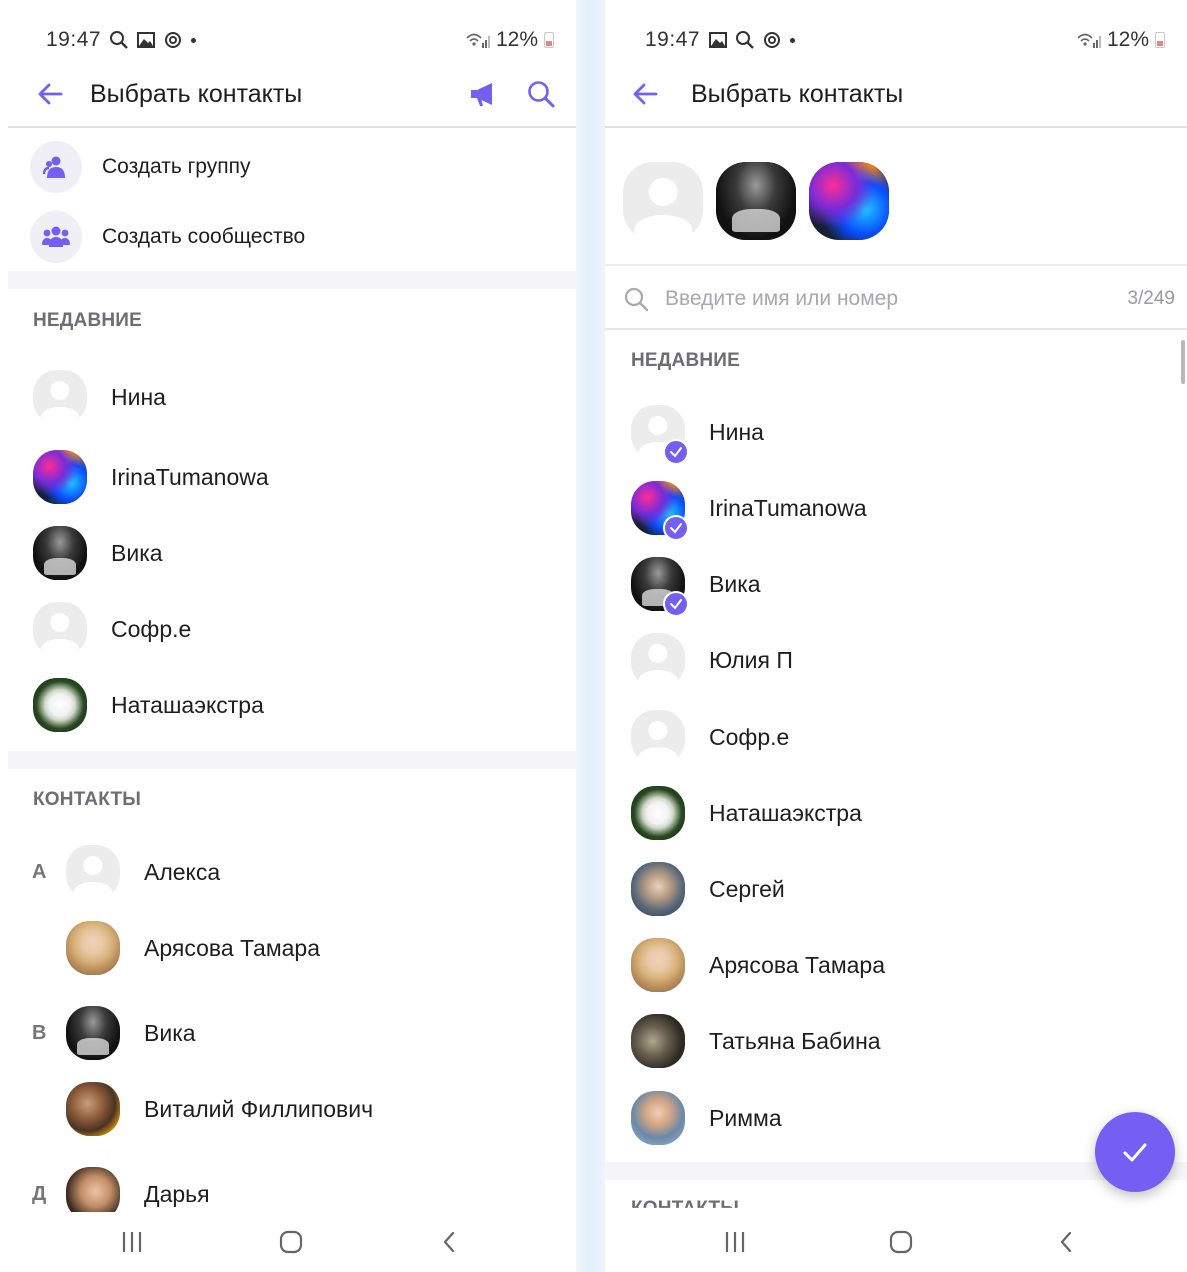 This screenshot has height=1272, width=1187. I want to click on home-icon, so click(901, 1242).